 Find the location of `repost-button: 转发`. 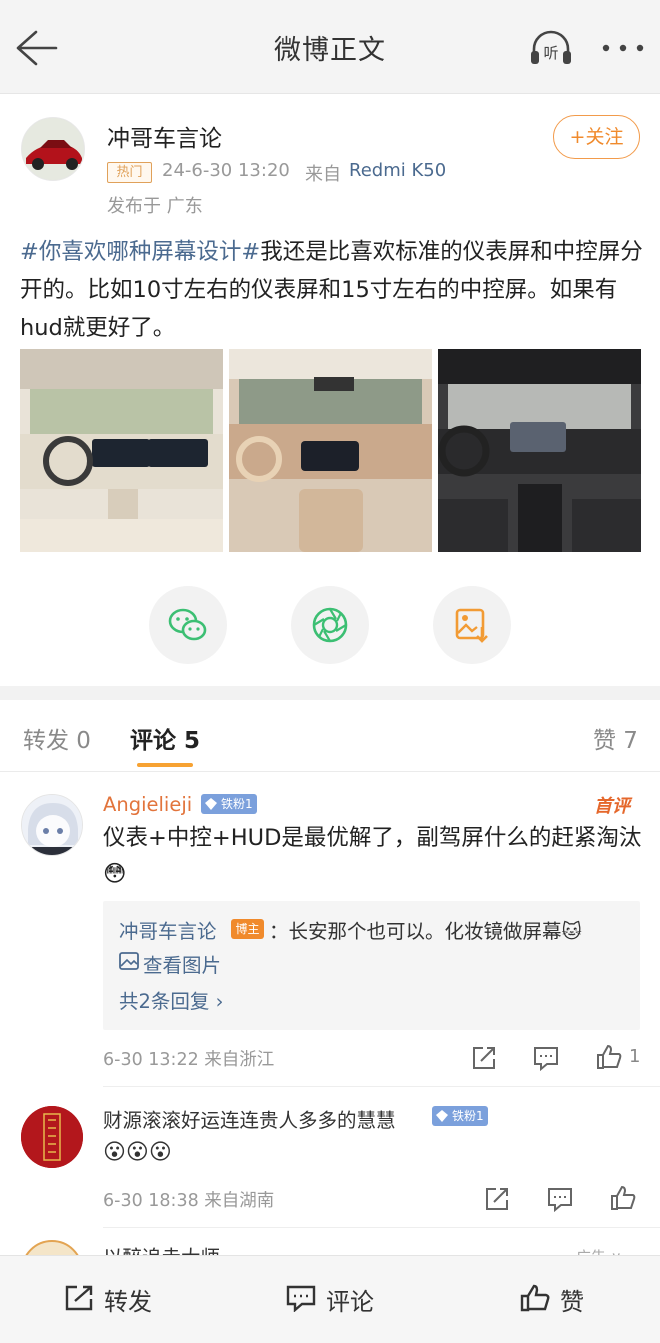

repost-button: 转发 is located at coordinates (108, 1299).